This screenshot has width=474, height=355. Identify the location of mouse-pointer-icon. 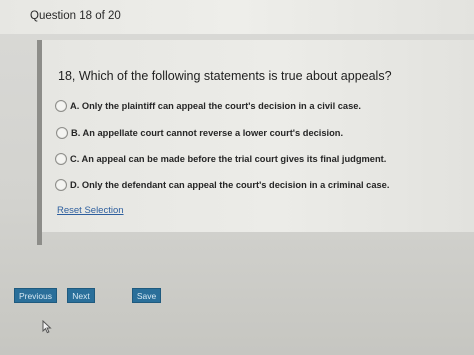
(47, 329).